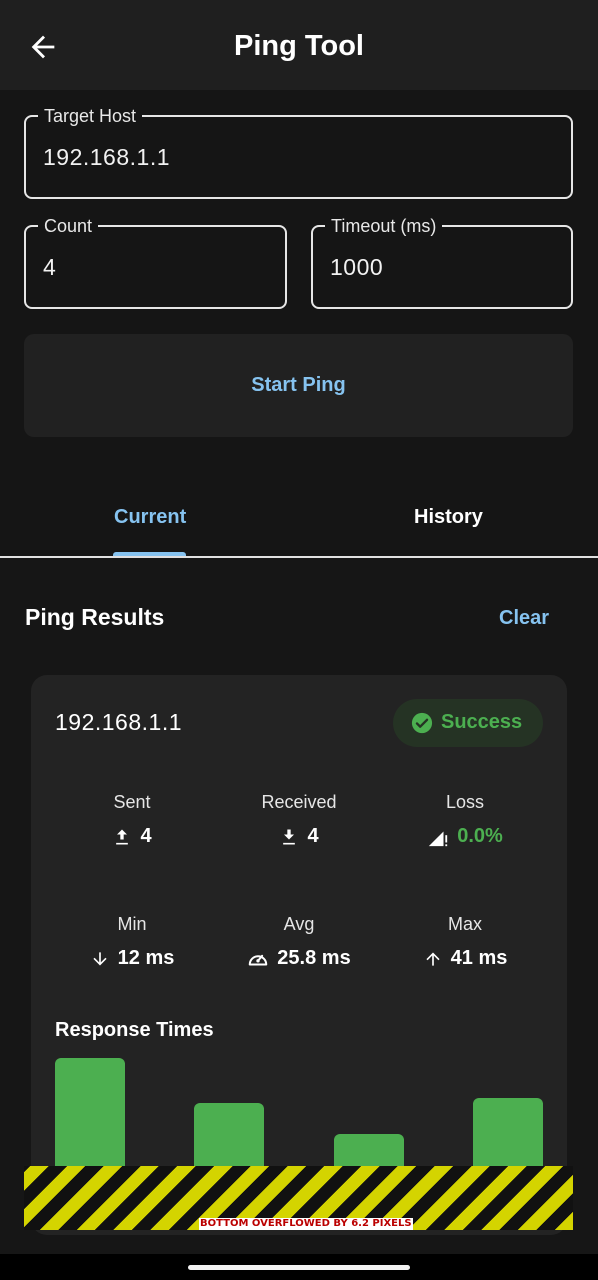 The image size is (598, 1280). Describe the element at coordinates (524, 618) in the screenshot. I see `clear-button: Clear` at that location.